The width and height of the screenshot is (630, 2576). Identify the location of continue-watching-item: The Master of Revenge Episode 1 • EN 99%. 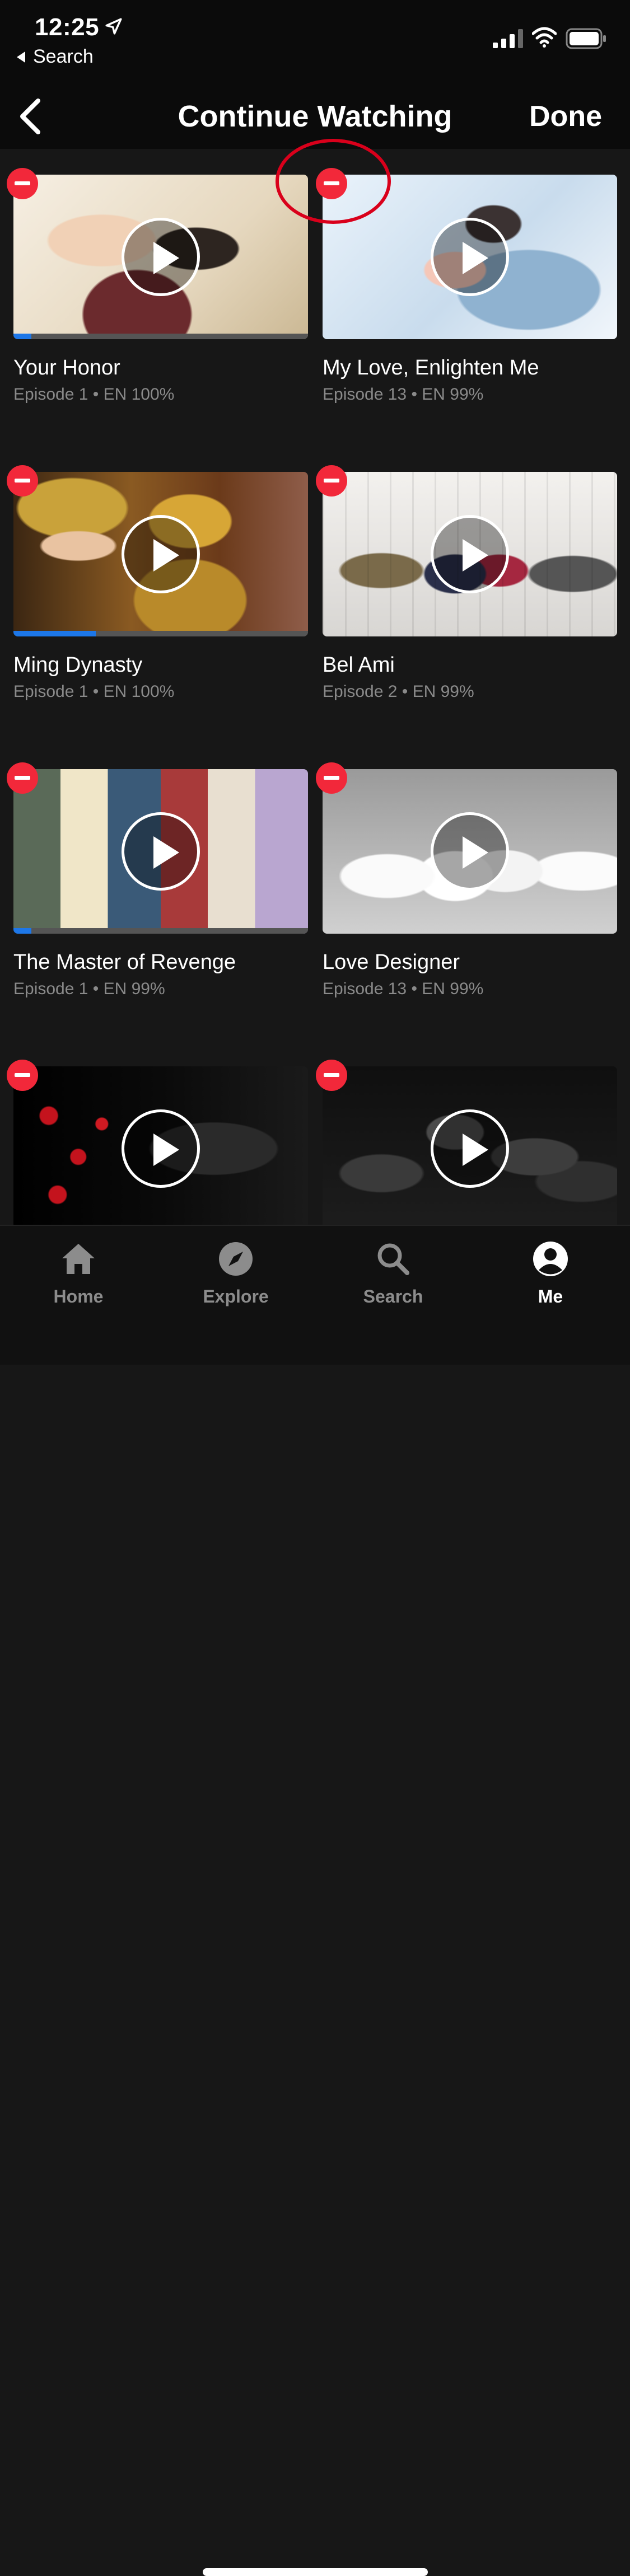
(158, 881).